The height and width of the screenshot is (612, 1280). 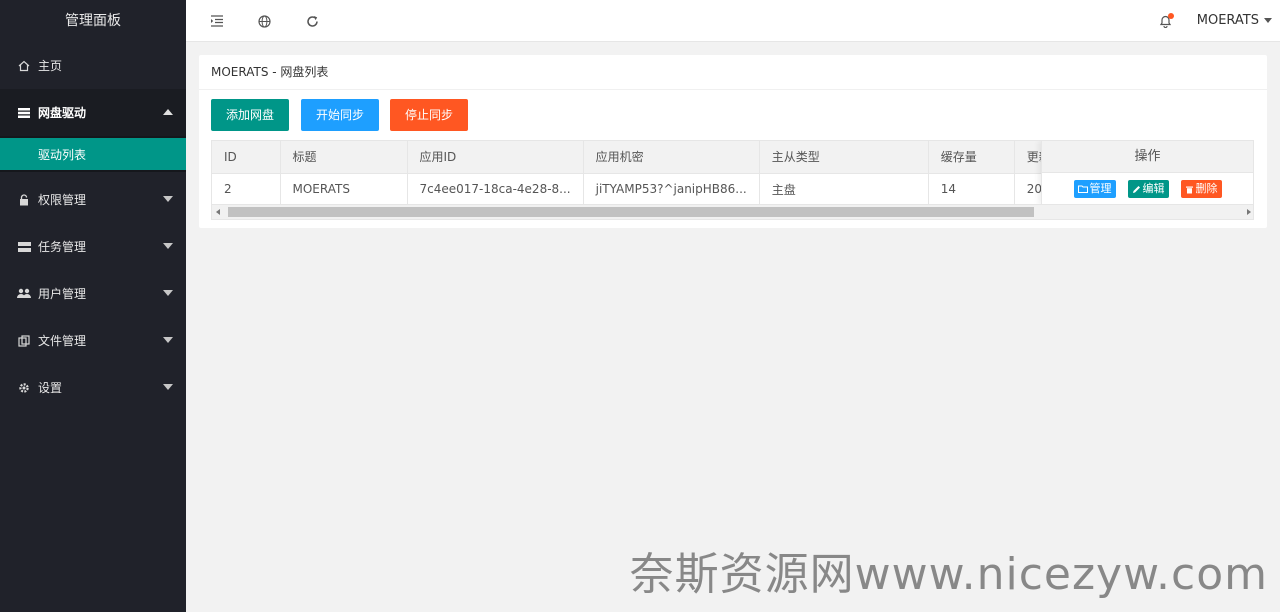 What do you see at coordinates (24, 66) in the screenshot?
I see `home-icon` at bounding box center [24, 66].